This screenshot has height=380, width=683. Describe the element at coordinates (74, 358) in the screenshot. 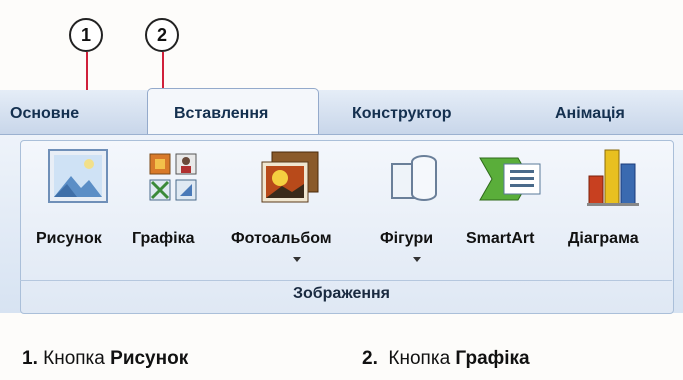

I see `caption-1-text: Кнопка` at that location.